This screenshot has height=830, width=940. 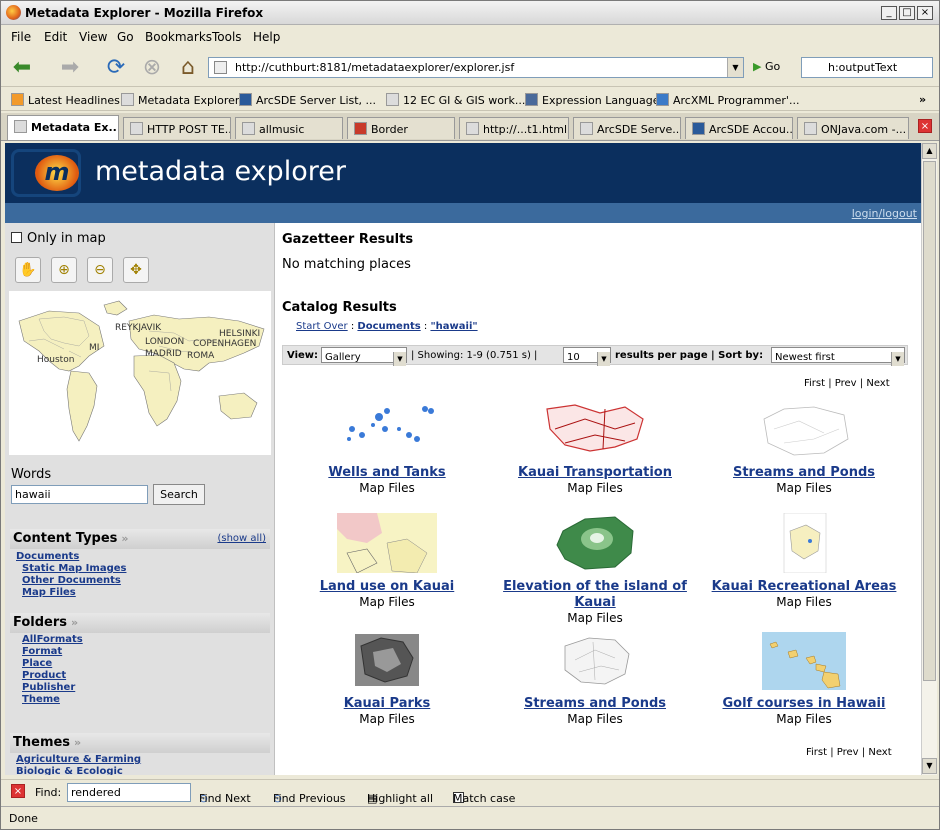 What do you see at coordinates (804, 587) in the screenshot?
I see `result-title: Kauai Recreational Areas` at bounding box center [804, 587].